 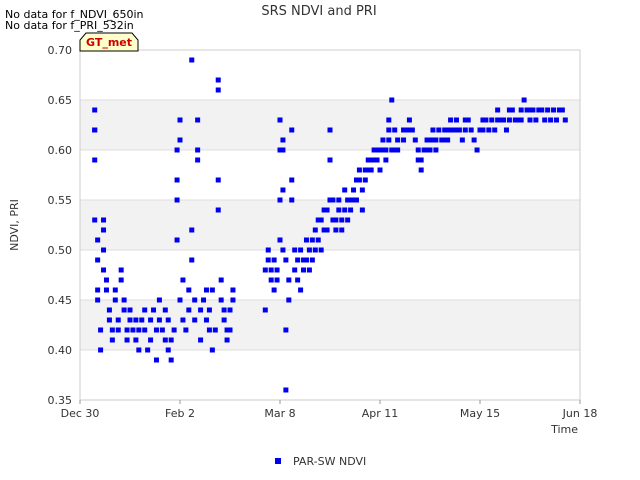 What do you see at coordinates (329, 461) in the screenshot?
I see `legend-label: PAR-SW NDVI` at bounding box center [329, 461].